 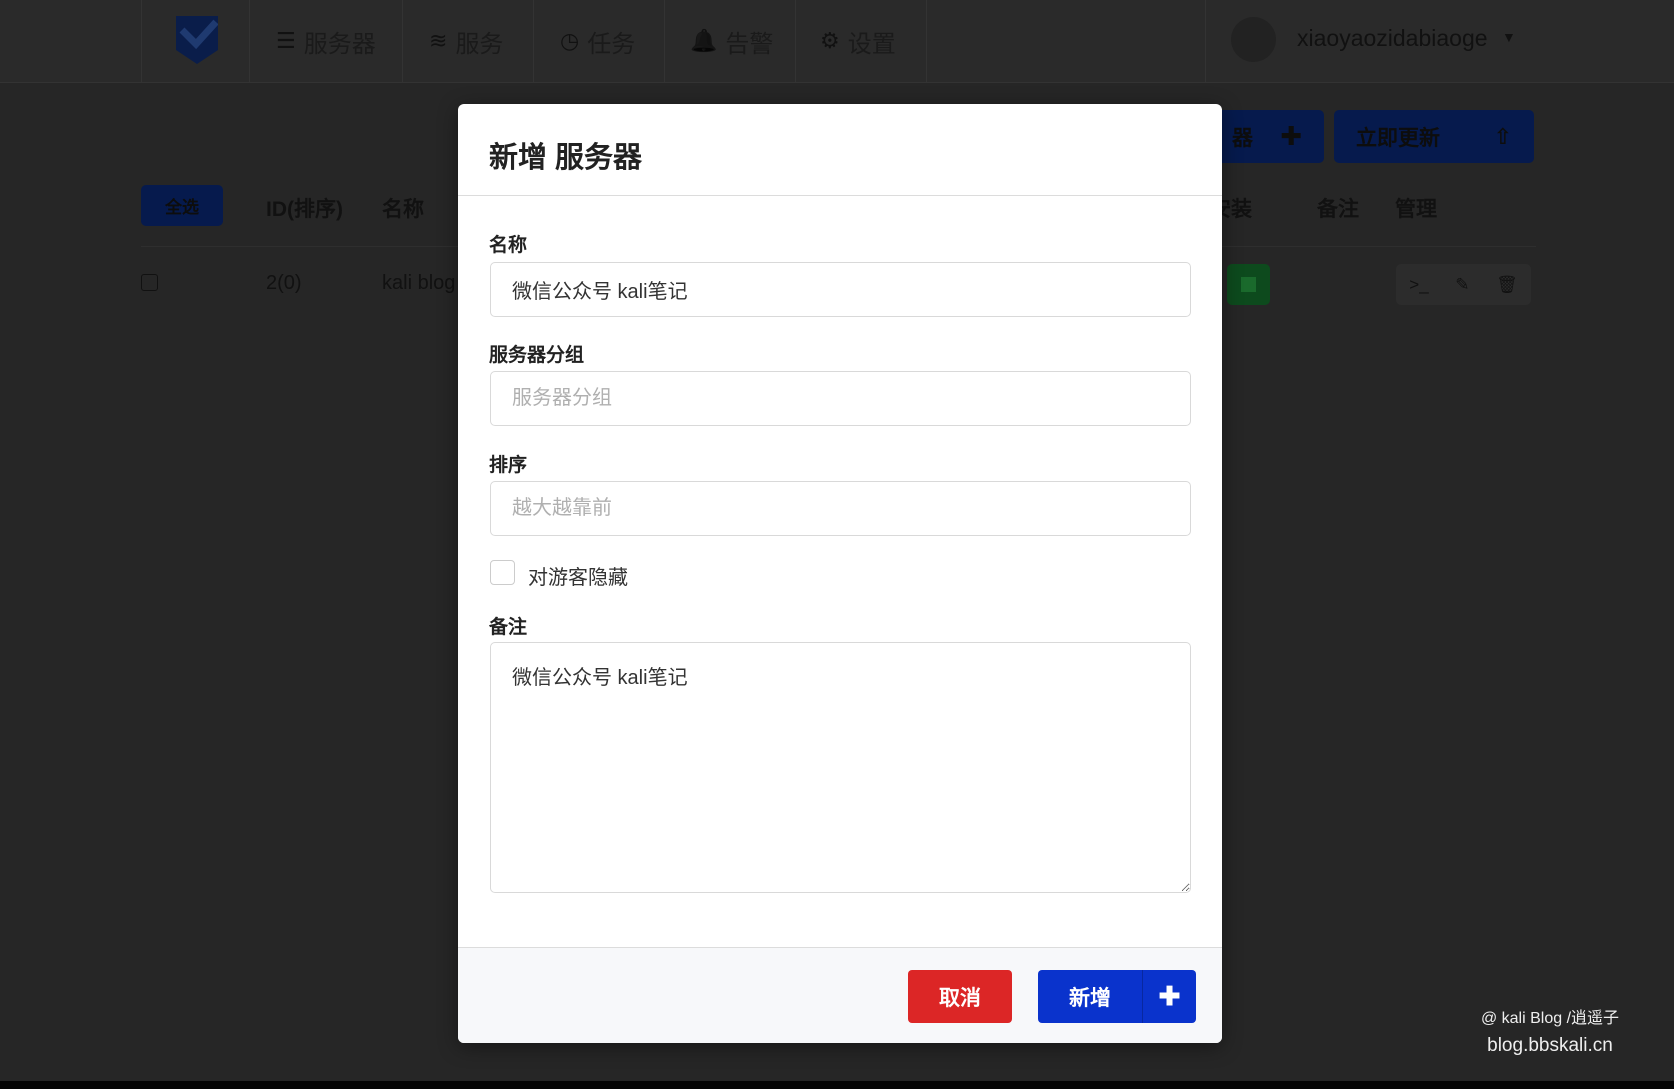 What do you see at coordinates (508, 245) in the screenshot?
I see `name-label: 名称` at bounding box center [508, 245].